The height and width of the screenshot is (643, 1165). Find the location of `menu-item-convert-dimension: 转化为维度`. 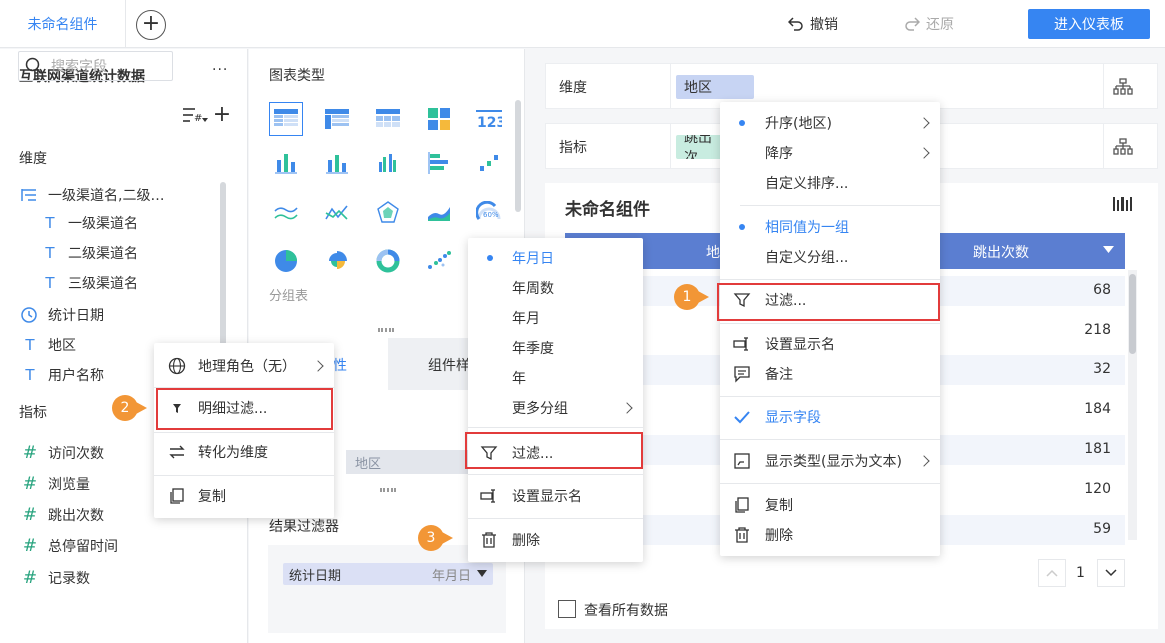

menu-item-convert-dimension: 转化为维度 is located at coordinates (244, 452).